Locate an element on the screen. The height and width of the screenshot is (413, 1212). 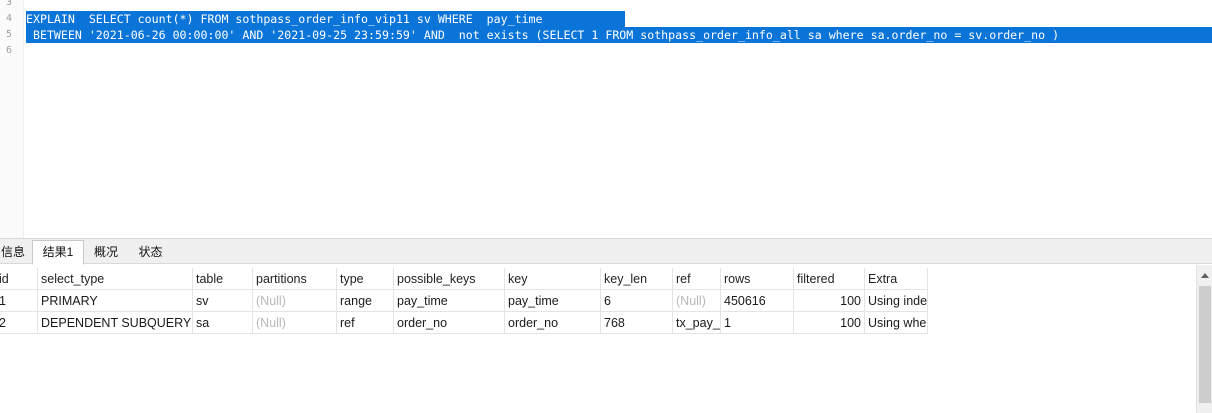
cell-type: ref is located at coordinates (365, 323).